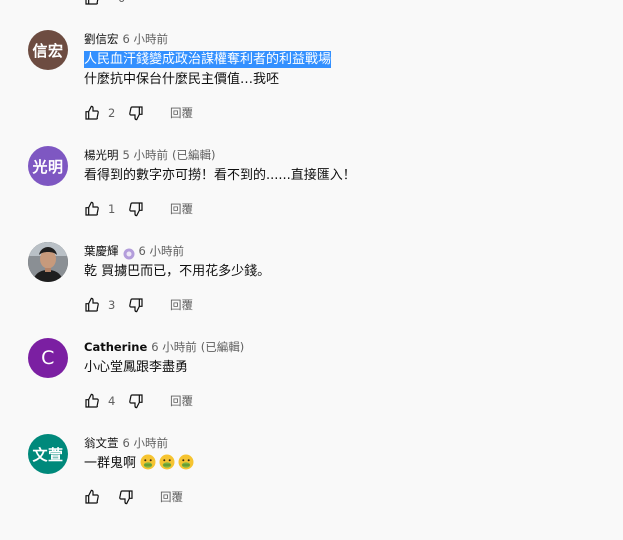 This screenshot has height=540, width=623. I want to click on avatar: C, so click(48, 358).